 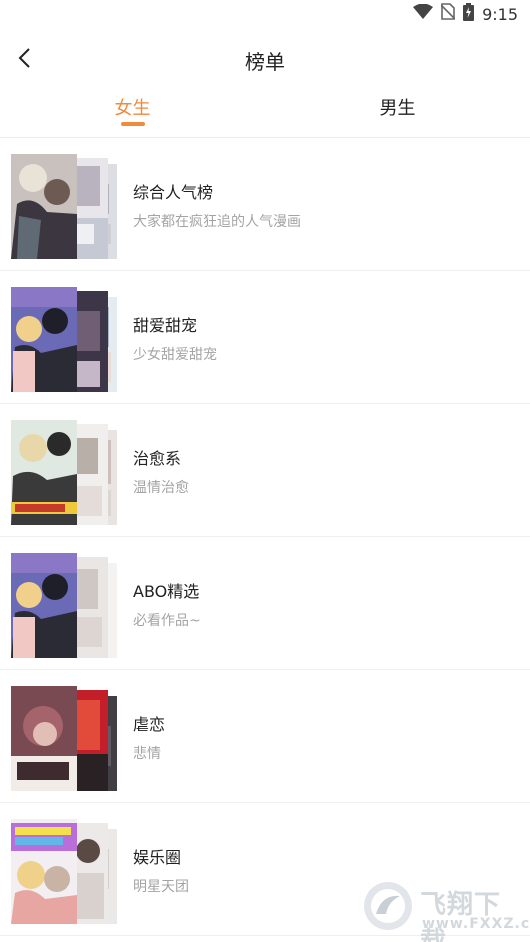 I want to click on no-sim-icon, so click(x=448, y=14).